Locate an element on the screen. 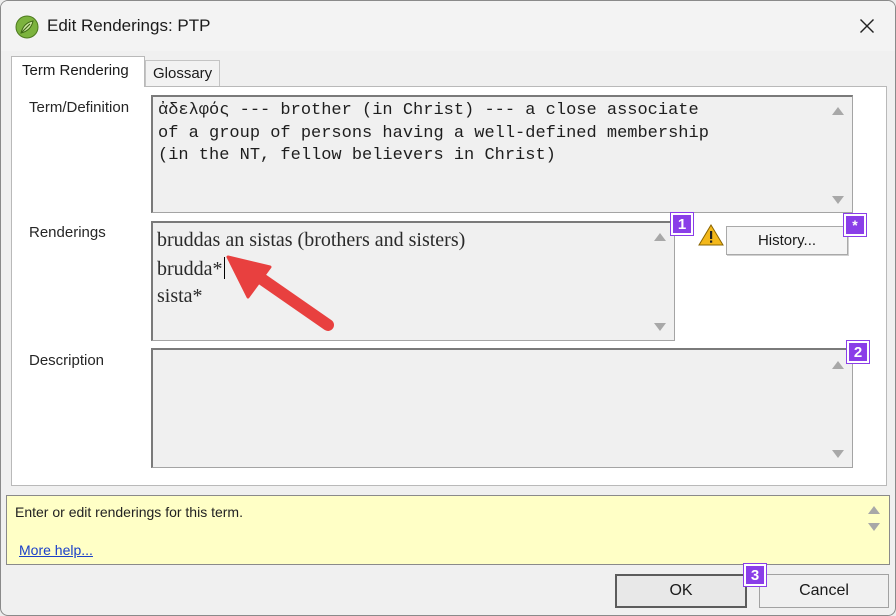  tab-term-rendering: Term Rendering is located at coordinates (78, 71).